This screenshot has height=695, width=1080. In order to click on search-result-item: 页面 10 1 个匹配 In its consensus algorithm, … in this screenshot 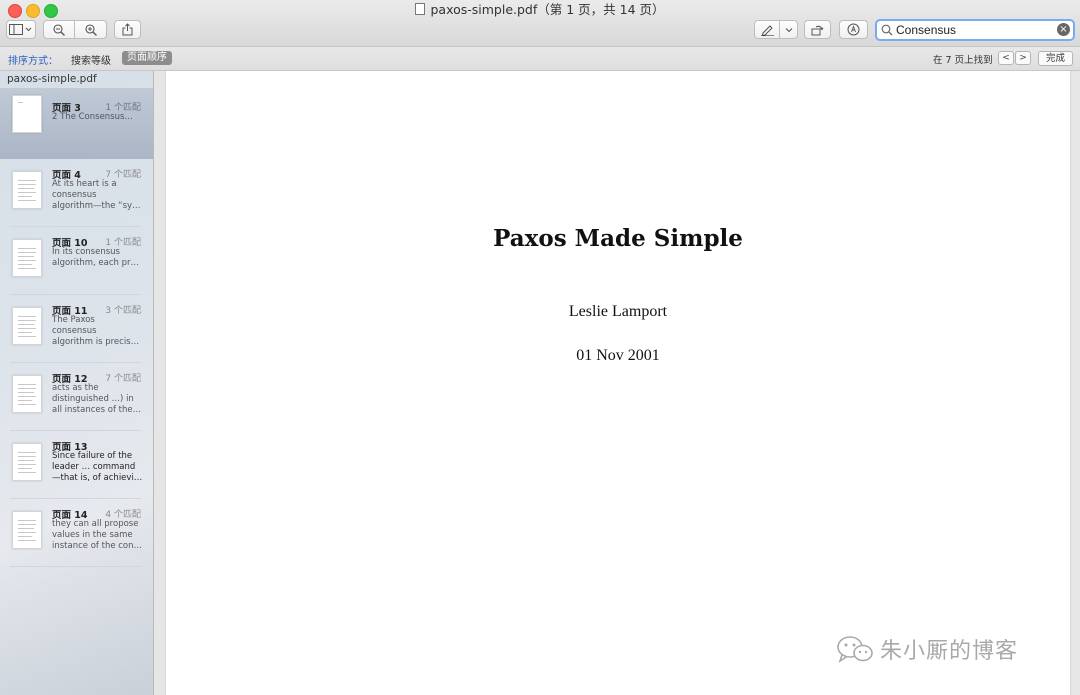, I will do `click(76, 261)`.